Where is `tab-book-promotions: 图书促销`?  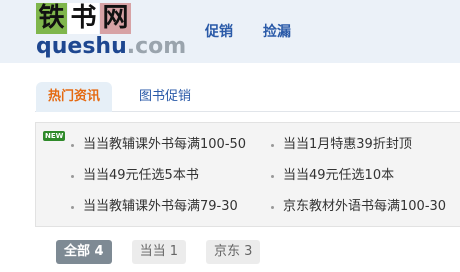 tab-book-promotions: 图书促销 is located at coordinates (165, 97).